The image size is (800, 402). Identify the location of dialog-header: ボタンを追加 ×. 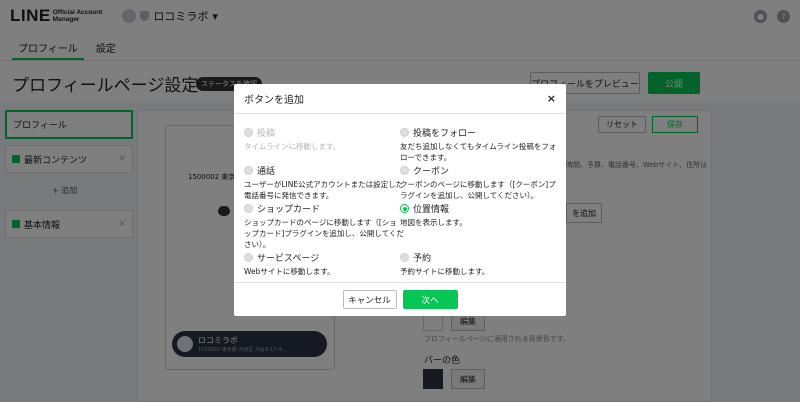
(400, 99).